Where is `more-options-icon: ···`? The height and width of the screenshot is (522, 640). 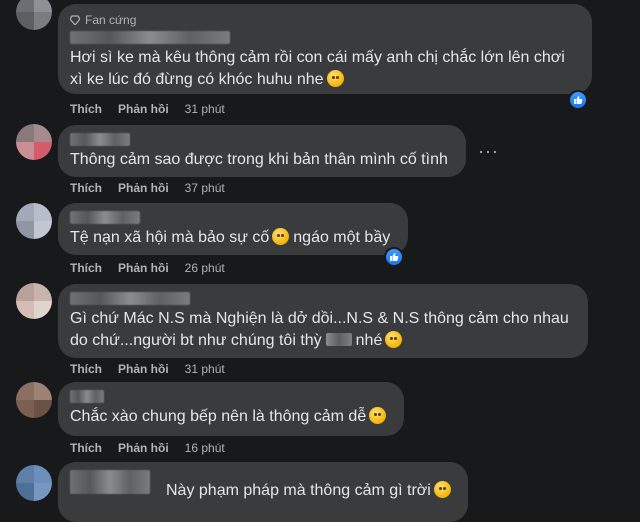 more-options-icon: ··· is located at coordinates (488, 151).